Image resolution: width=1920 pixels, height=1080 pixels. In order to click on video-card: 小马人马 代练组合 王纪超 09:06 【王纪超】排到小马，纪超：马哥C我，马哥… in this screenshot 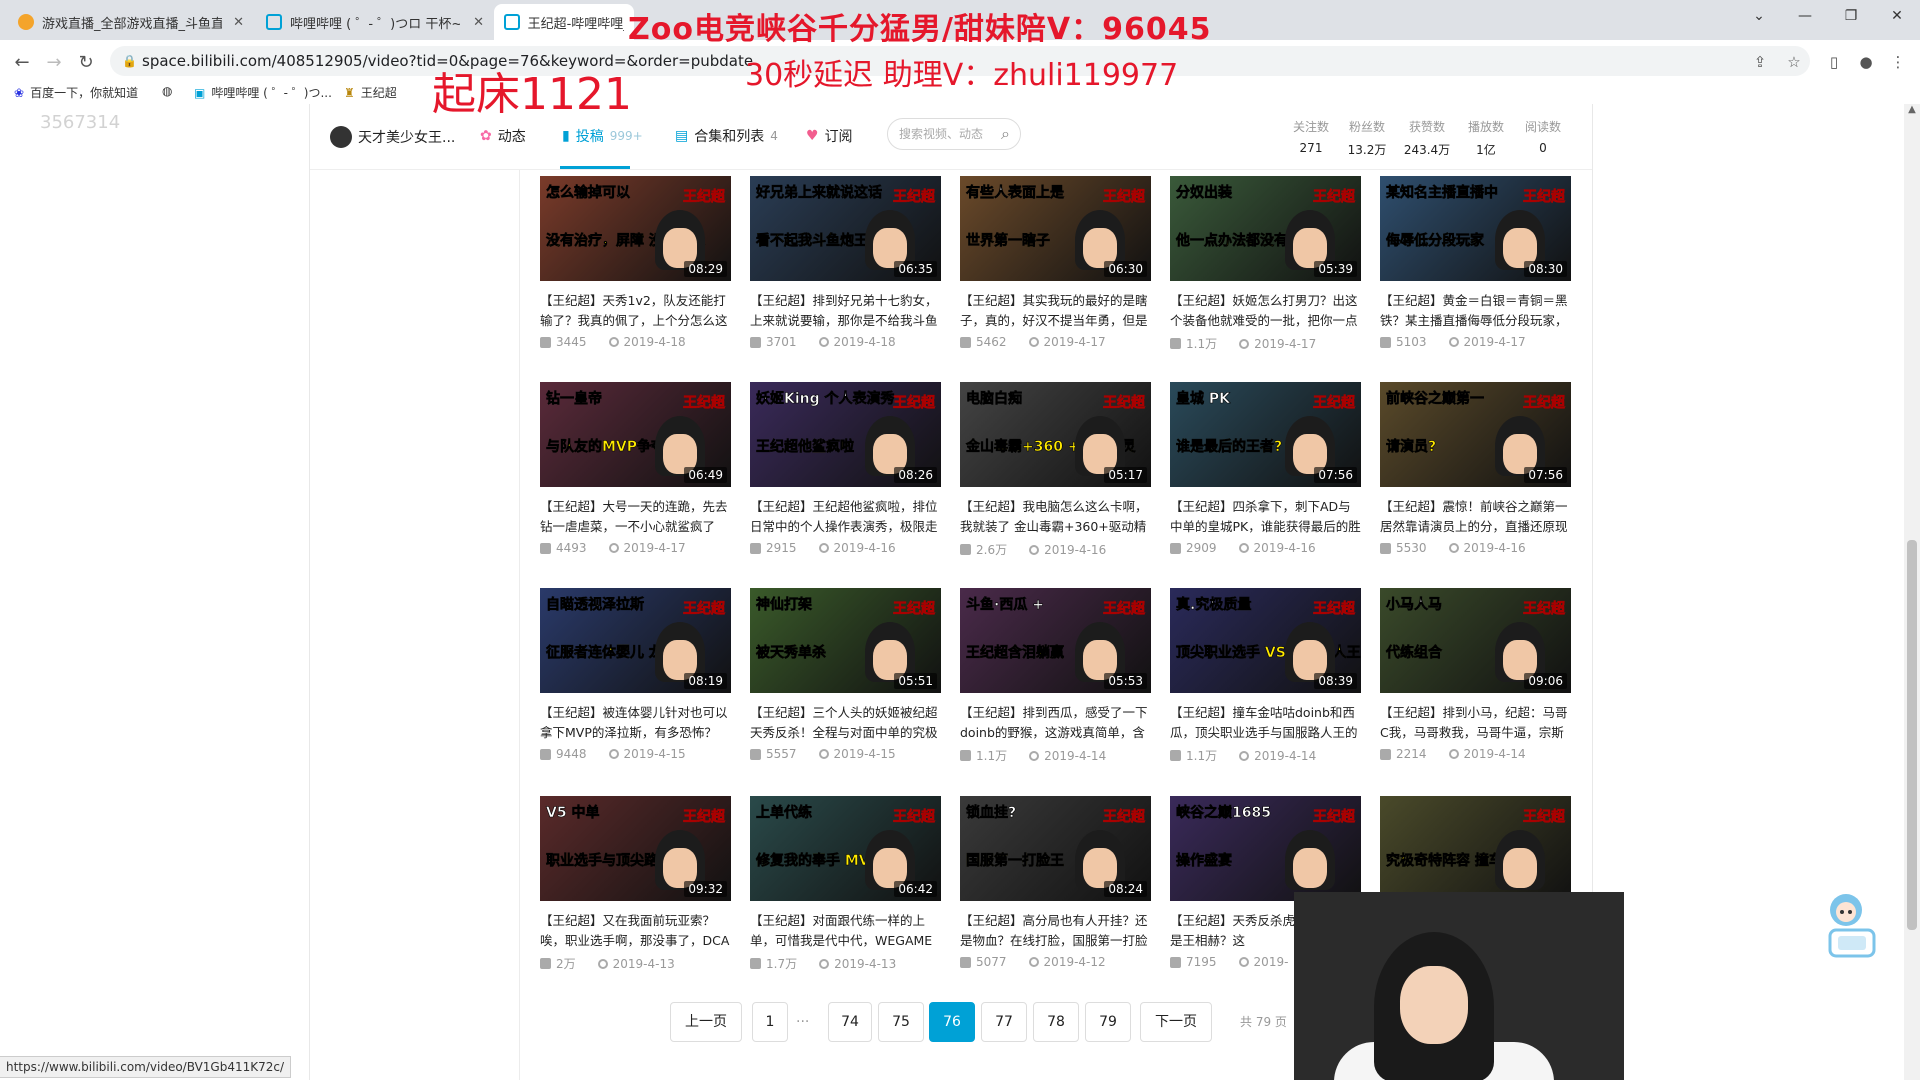, I will do `click(1475, 674)`.